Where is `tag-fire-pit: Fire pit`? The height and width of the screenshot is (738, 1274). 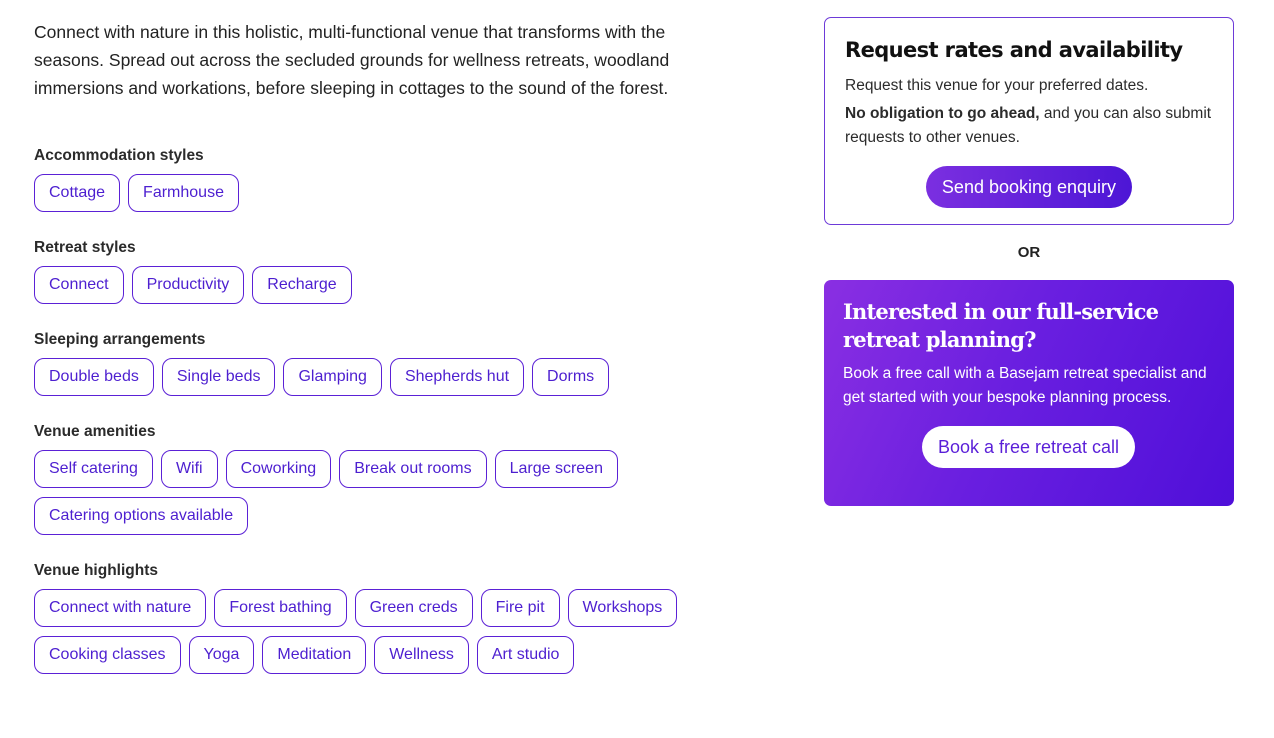 tag-fire-pit: Fire pit is located at coordinates (520, 608).